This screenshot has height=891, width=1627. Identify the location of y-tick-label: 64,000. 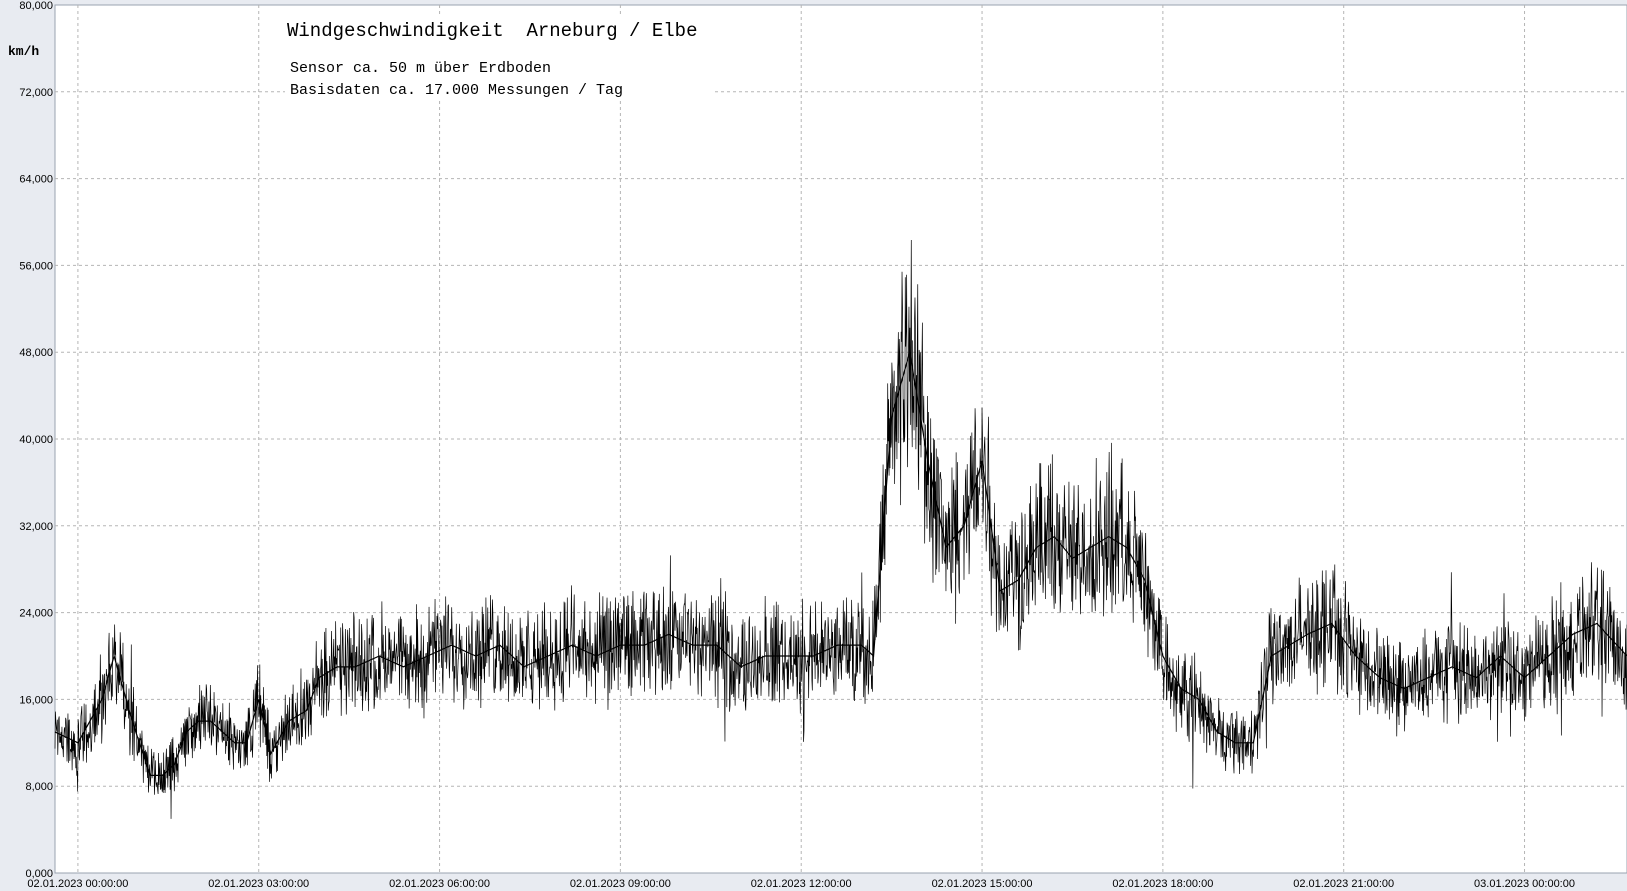
(36, 180).